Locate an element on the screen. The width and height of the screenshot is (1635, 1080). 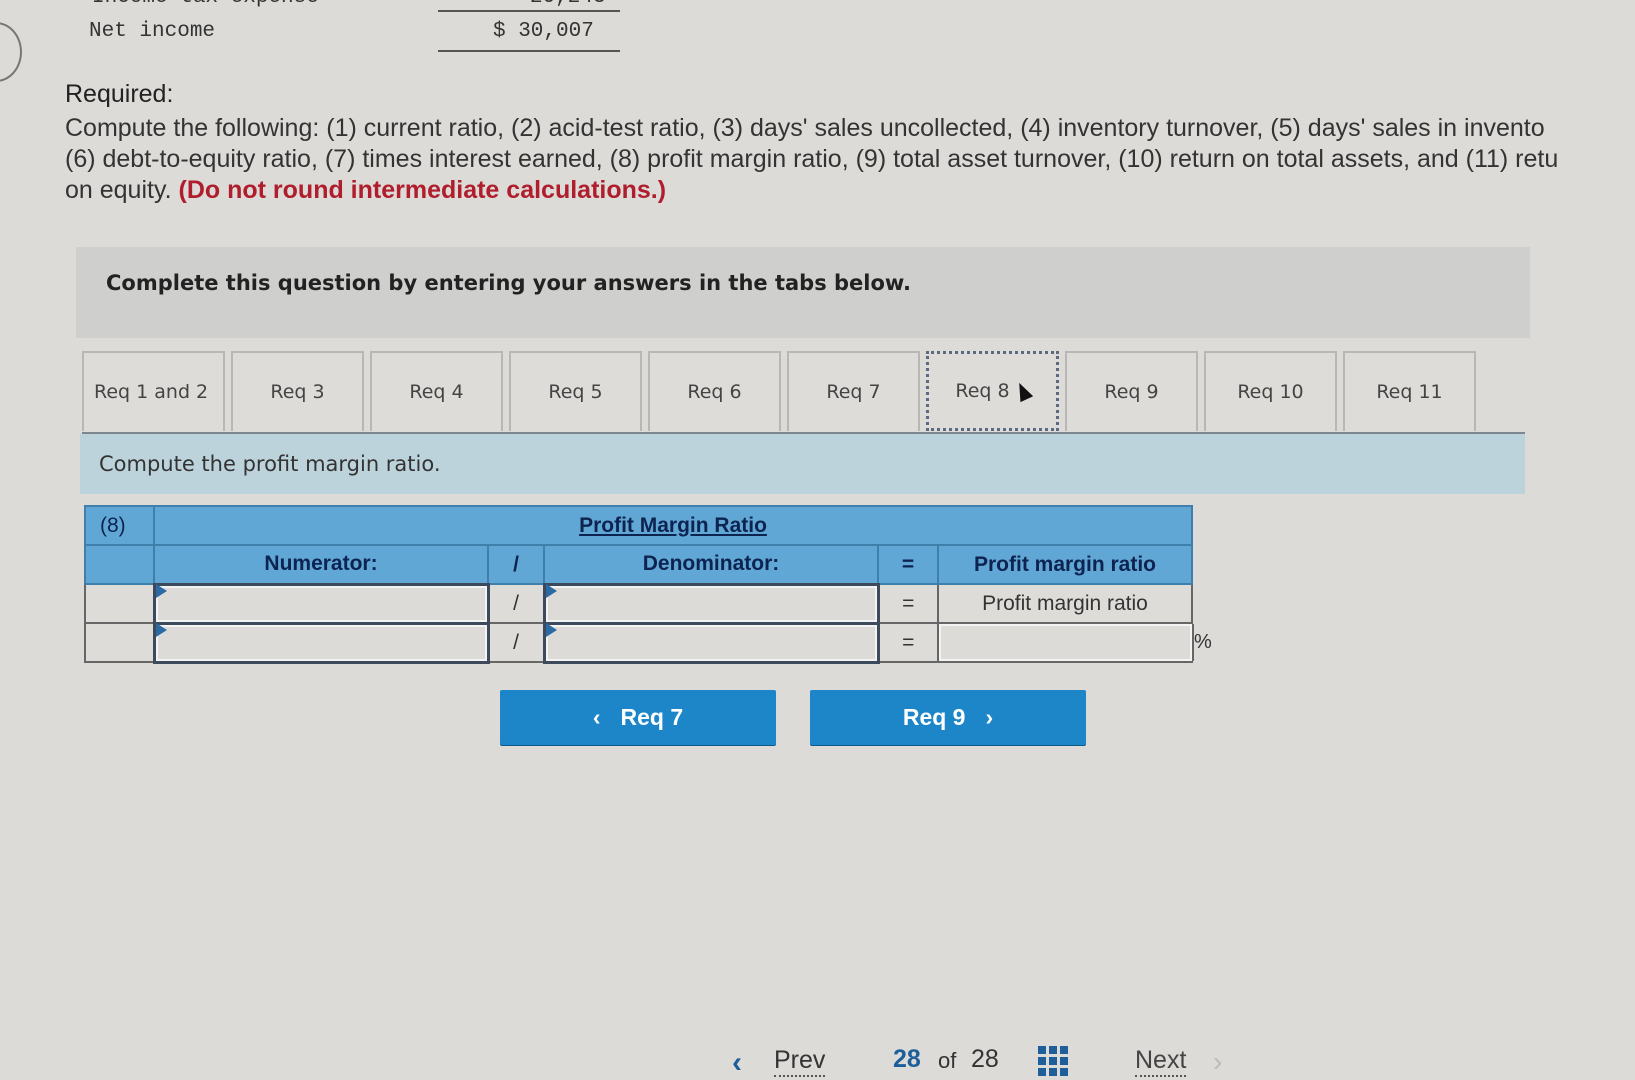
side-nav-circle-button is located at coordinates (11, 52).